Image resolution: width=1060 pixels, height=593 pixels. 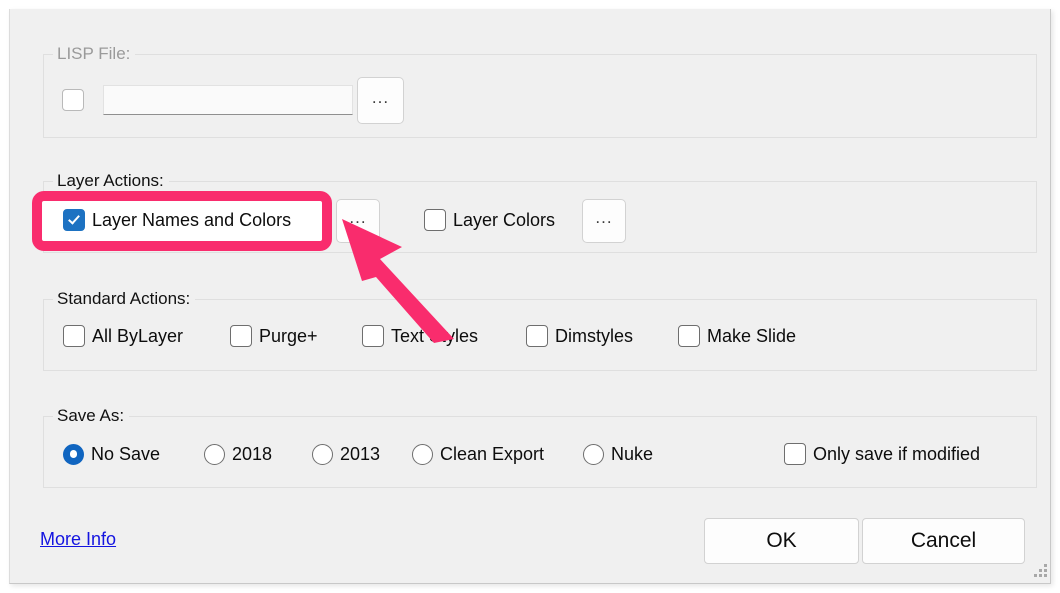 I want to click on only-save-if-modified-row: Only save if modified, so click(x=882, y=454).